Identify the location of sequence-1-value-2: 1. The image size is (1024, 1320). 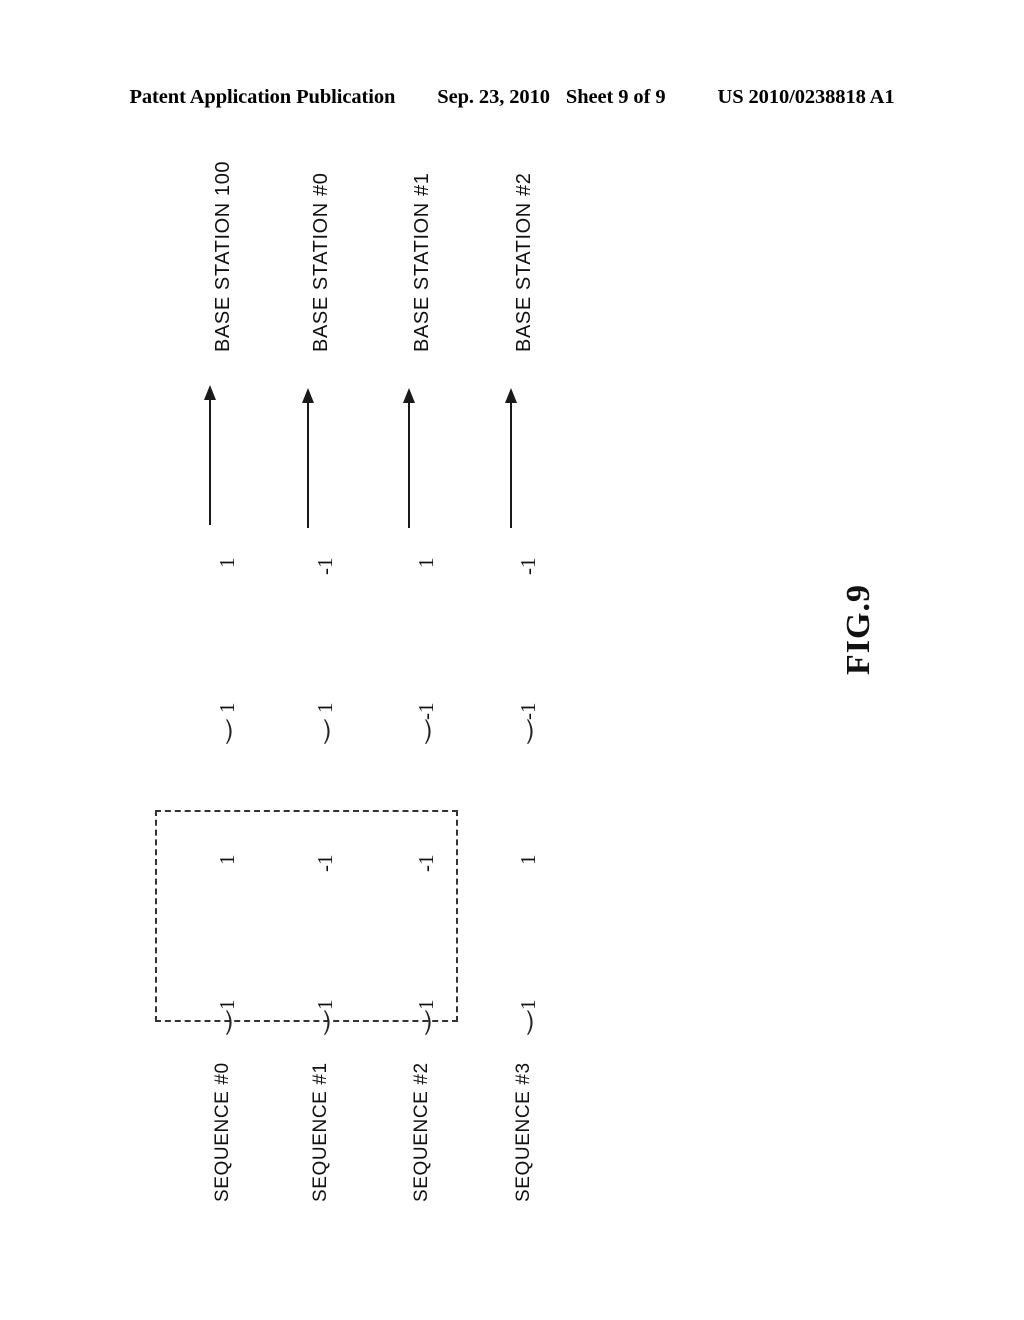
(325, 708).